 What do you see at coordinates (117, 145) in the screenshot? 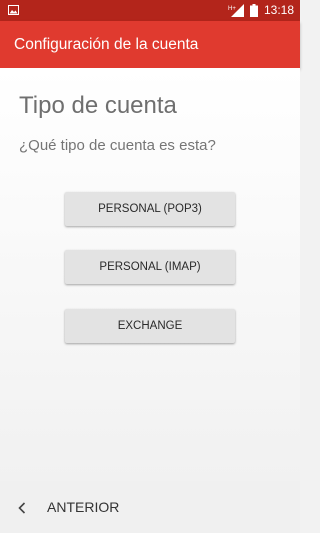
I see `account-type-question: ¿Qué tipo de cuenta es esta?` at bounding box center [117, 145].